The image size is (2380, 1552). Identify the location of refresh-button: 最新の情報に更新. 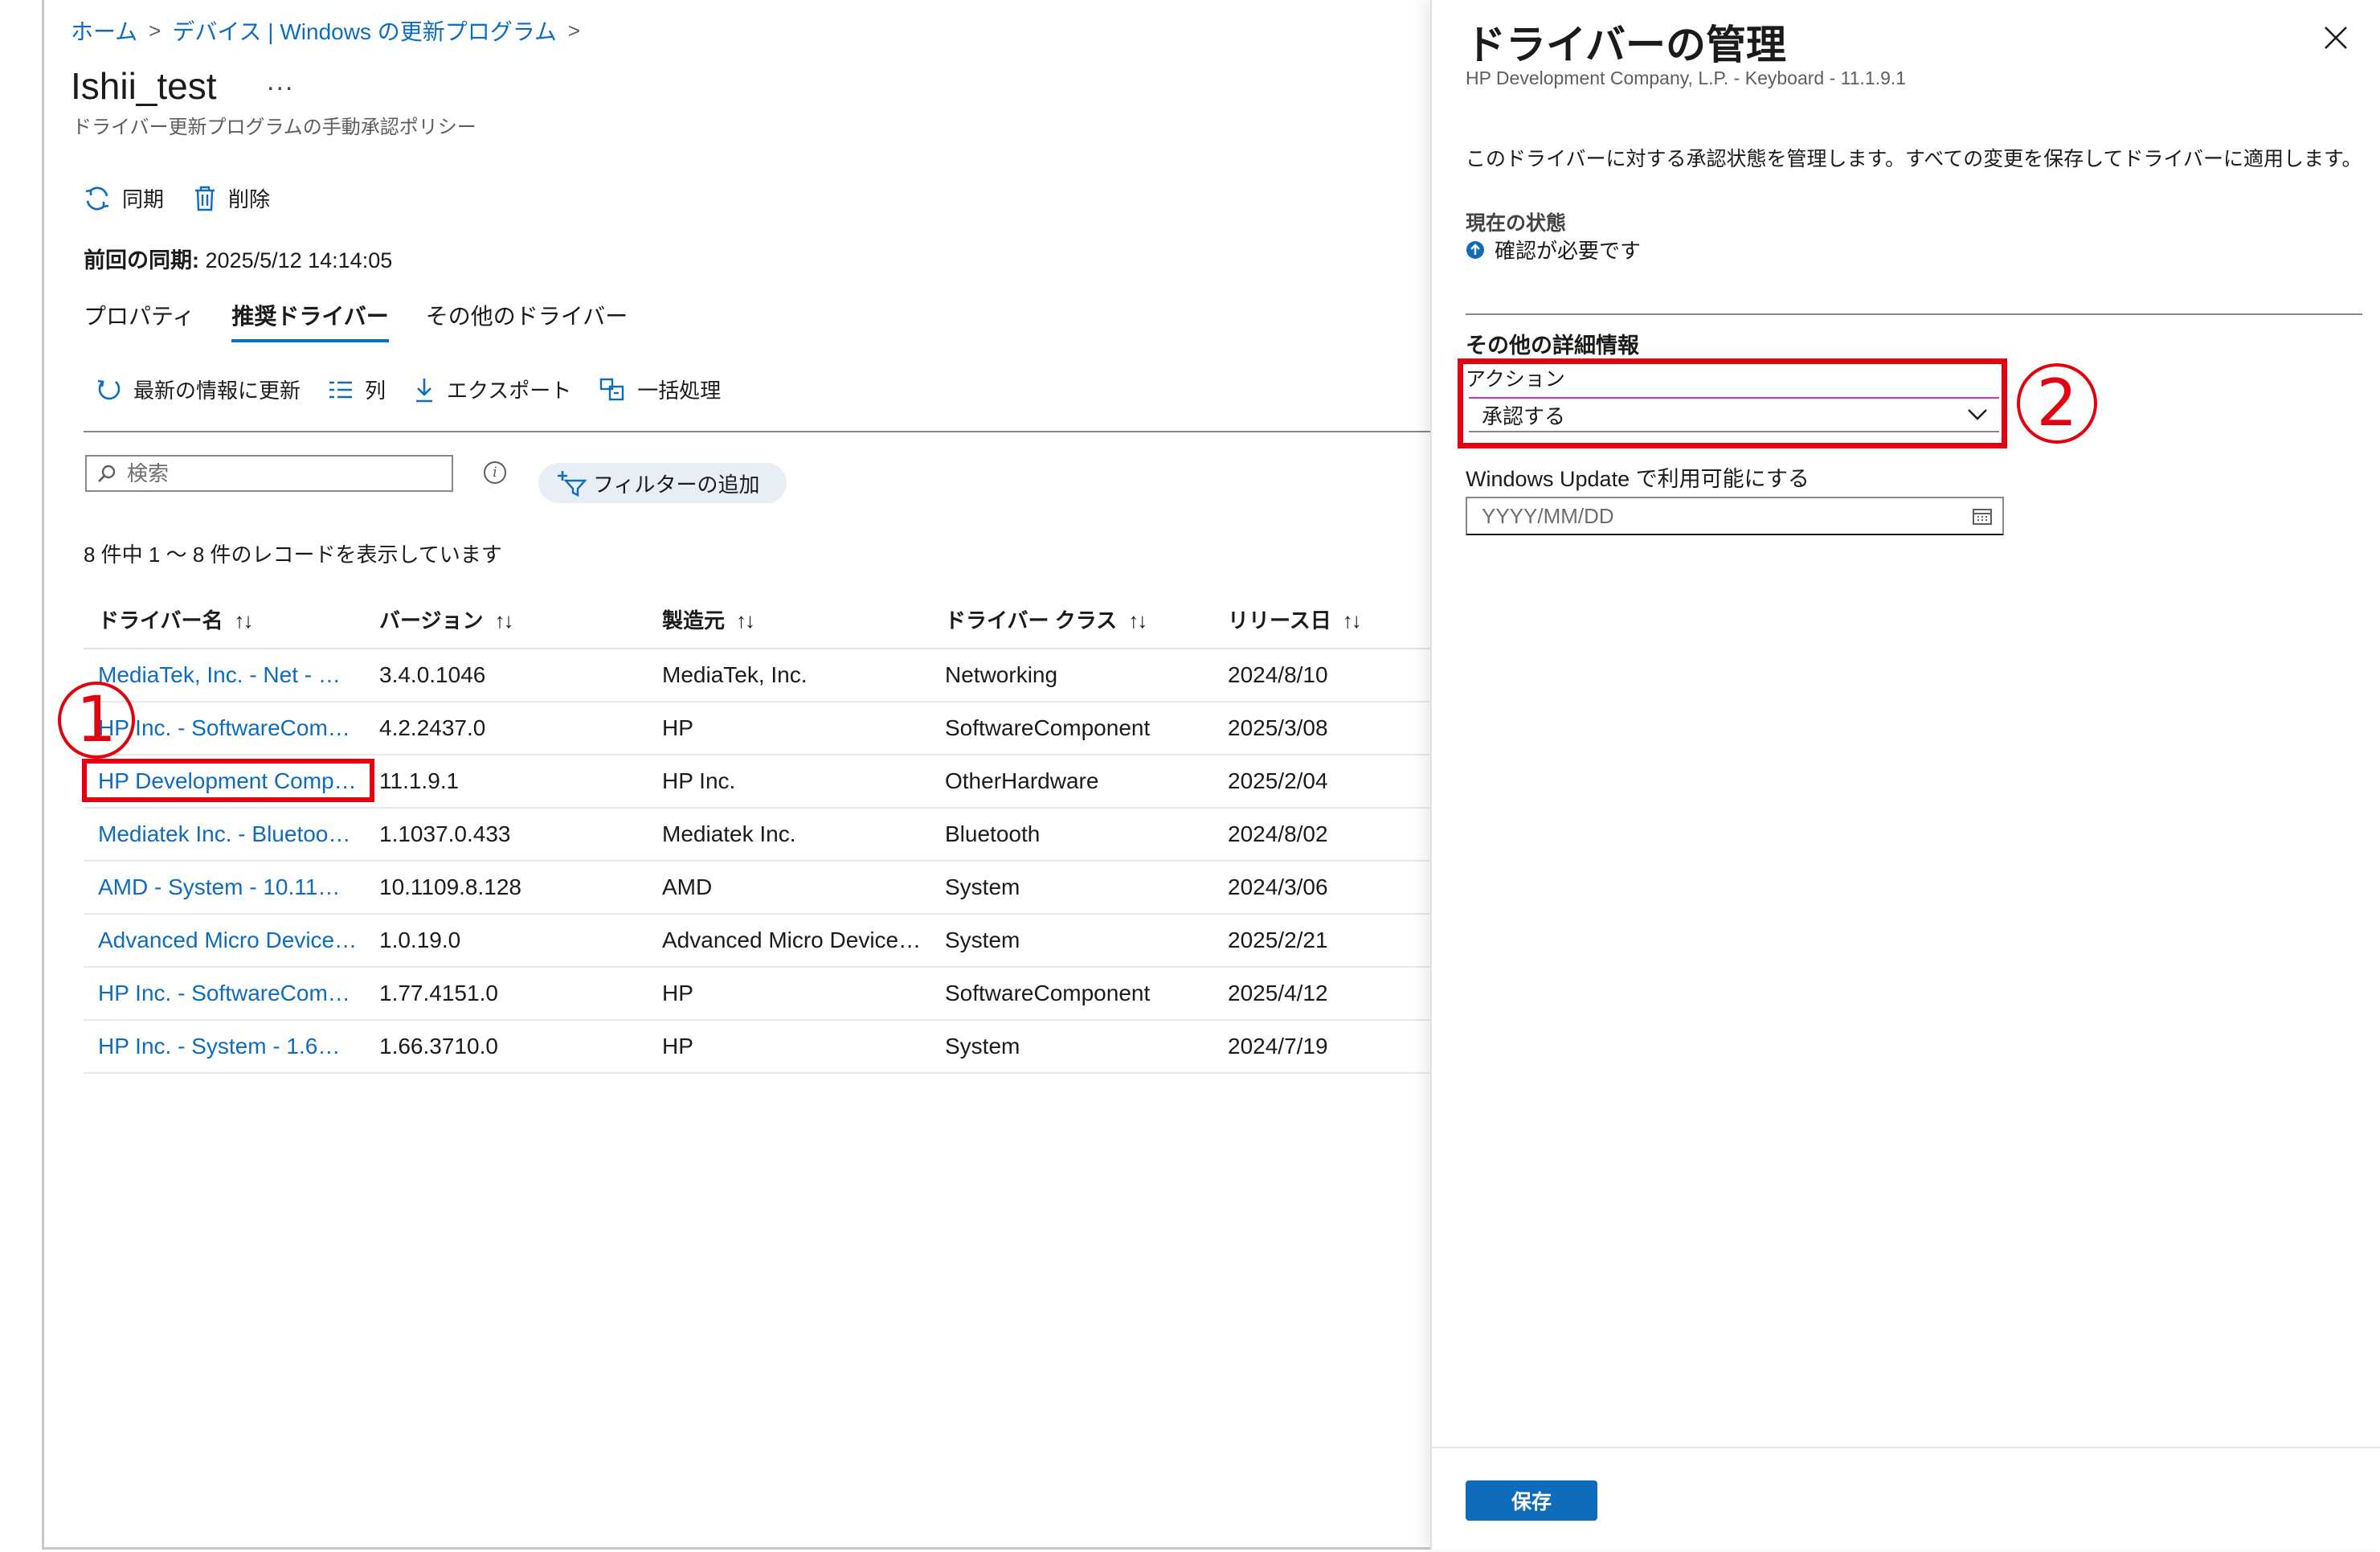
(198, 389).